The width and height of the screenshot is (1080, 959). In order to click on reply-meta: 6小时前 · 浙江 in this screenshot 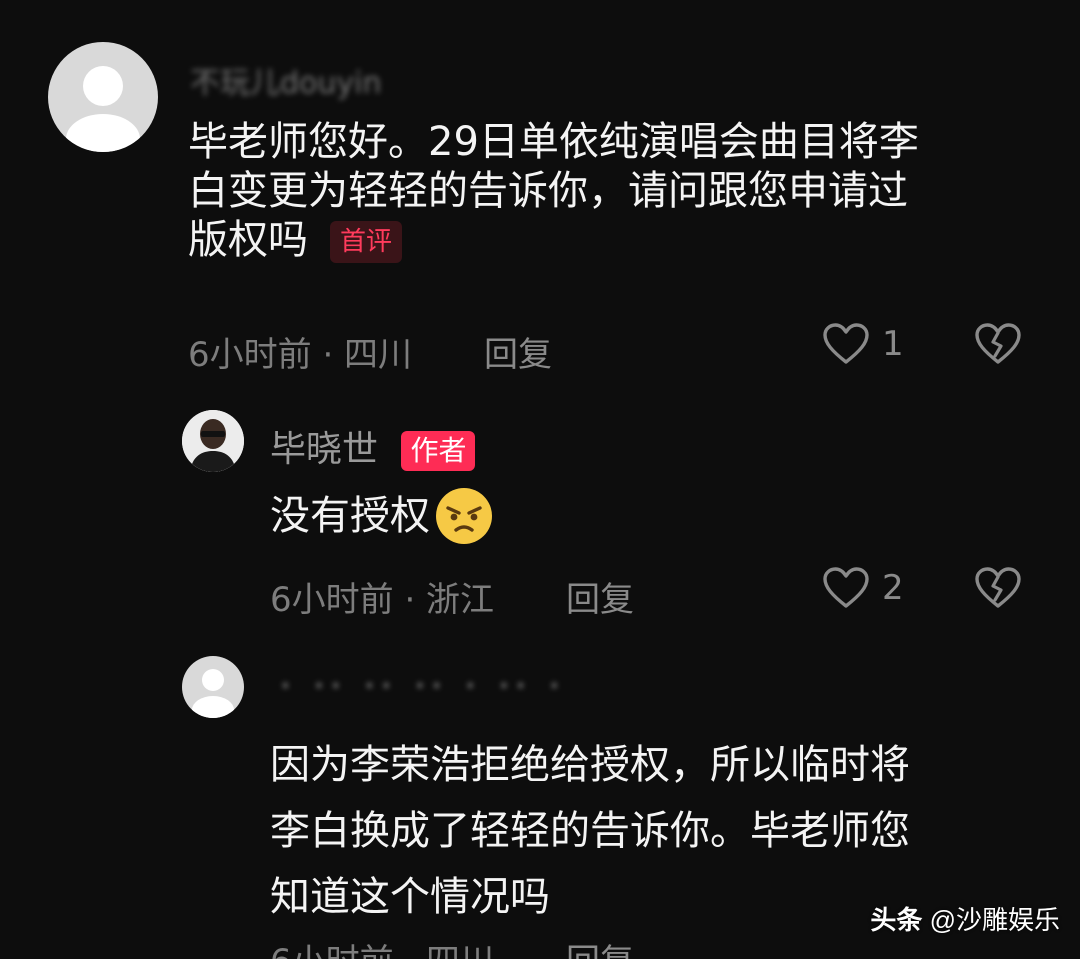, I will do `click(382, 600)`.